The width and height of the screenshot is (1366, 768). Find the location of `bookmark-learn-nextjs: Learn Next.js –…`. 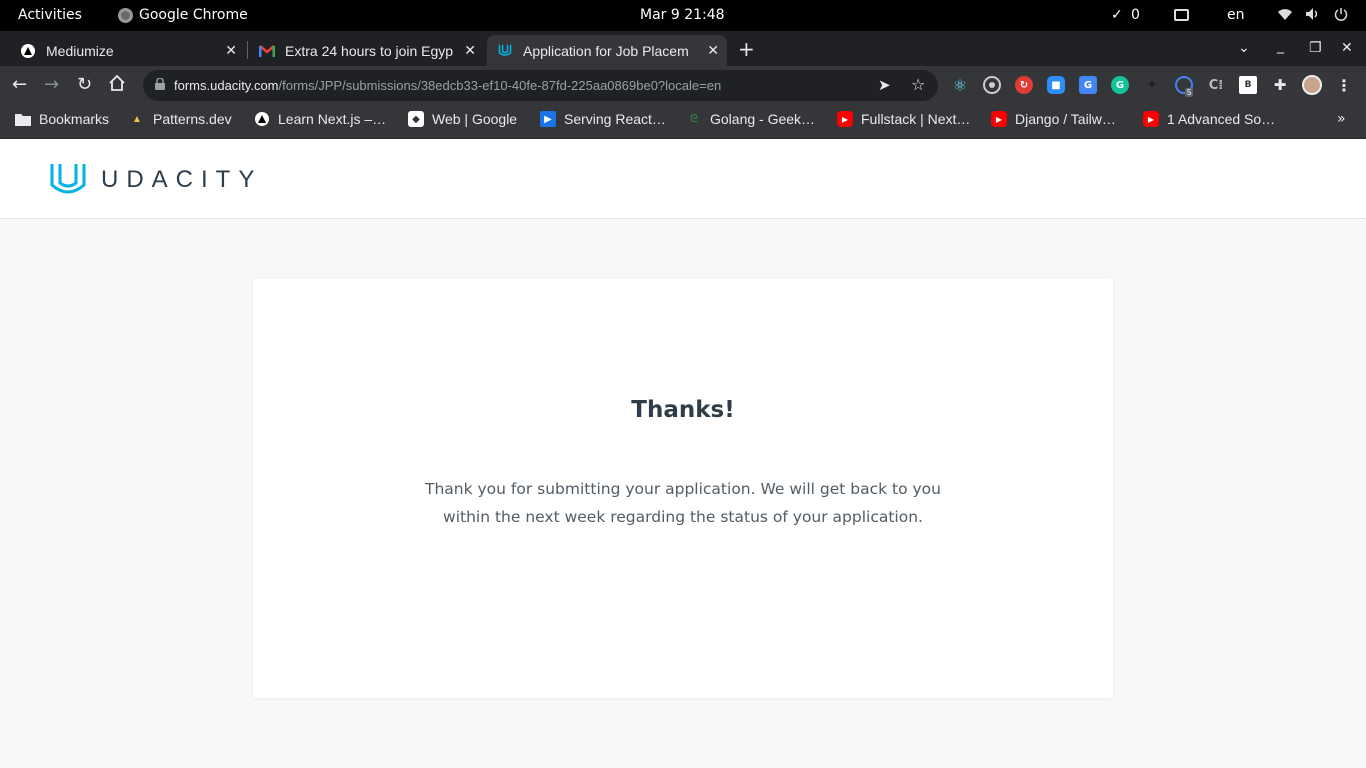

bookmark-learn-nextjs: Learn Next.js –… is located at coordinates (320, 119).